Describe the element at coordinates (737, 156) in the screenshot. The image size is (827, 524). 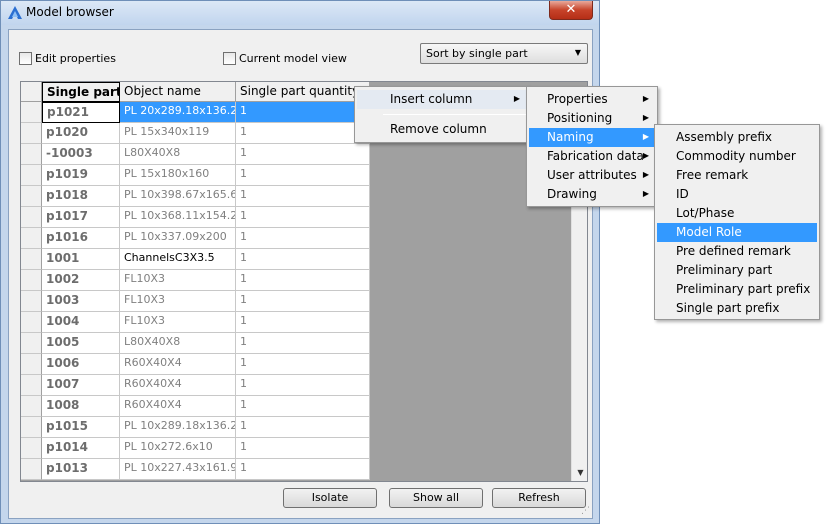
I see `naming-item-commodity-number: Commodity number` at that location.